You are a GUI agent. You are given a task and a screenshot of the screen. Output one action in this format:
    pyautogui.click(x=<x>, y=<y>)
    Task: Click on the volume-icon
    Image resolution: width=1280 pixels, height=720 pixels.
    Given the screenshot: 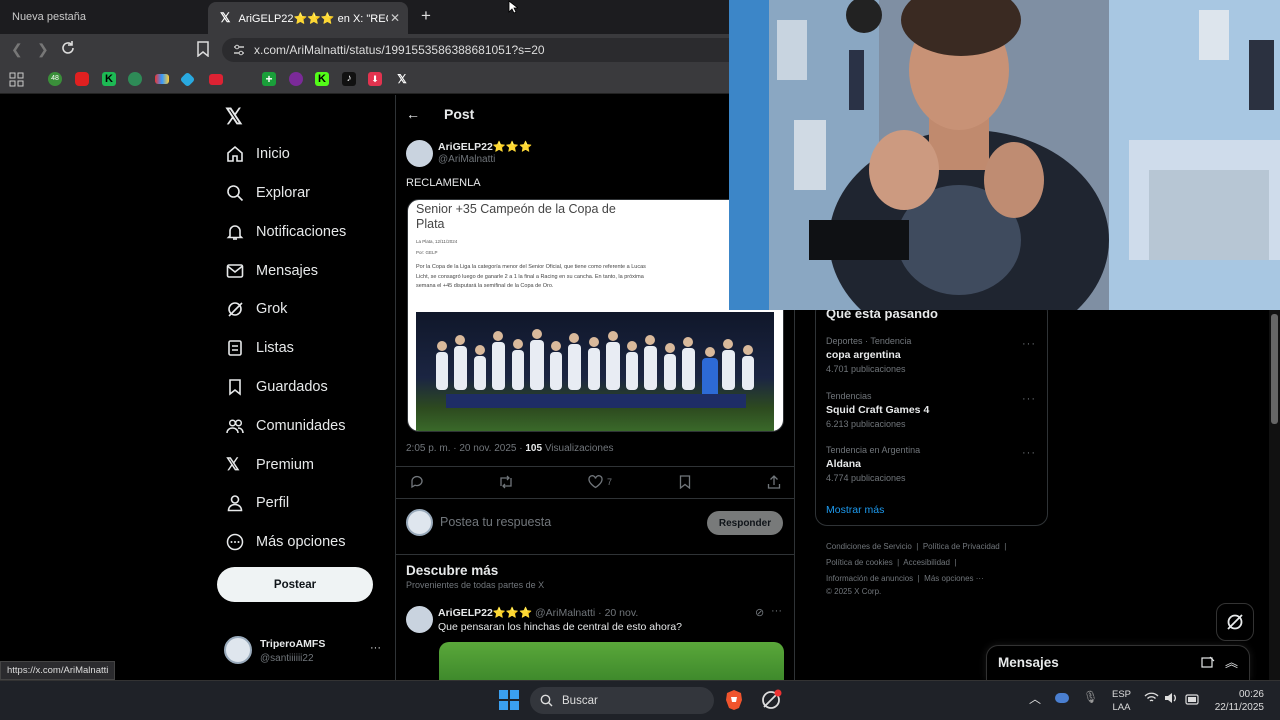 What is the action you would take?
    pyautogui.click(x=1171, y=700)
    